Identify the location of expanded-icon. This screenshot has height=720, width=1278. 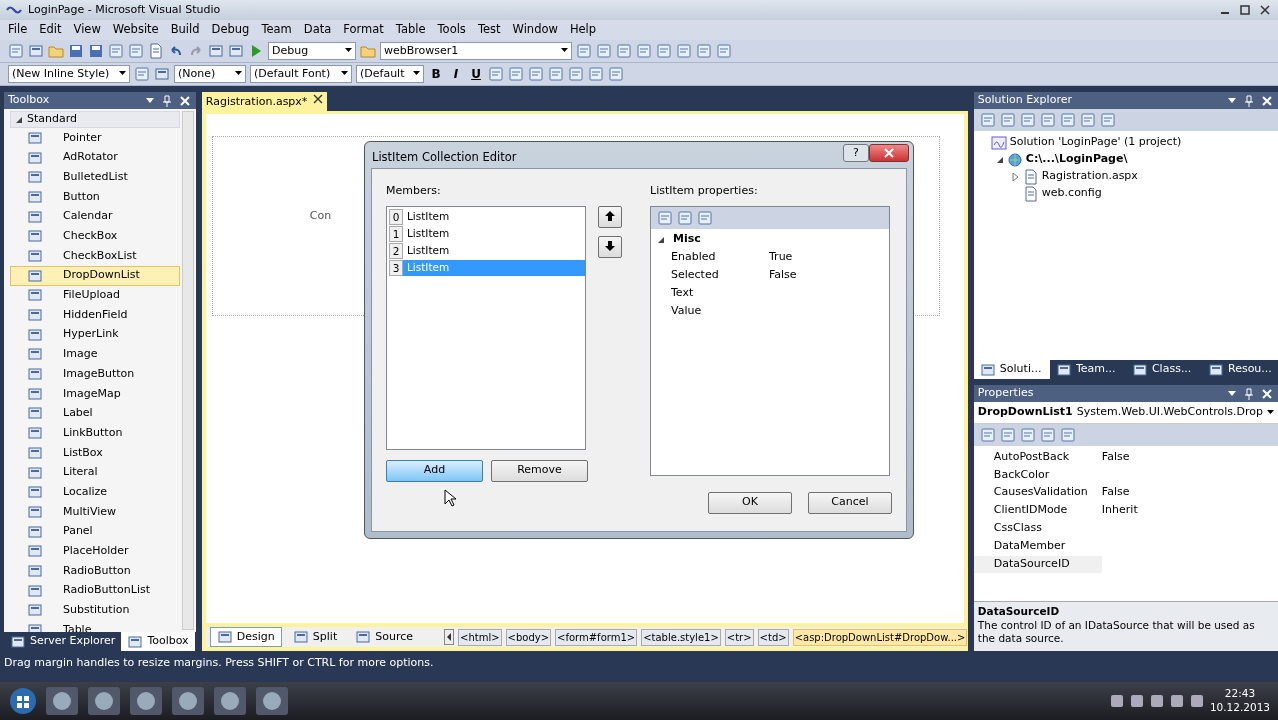
(999, 159).